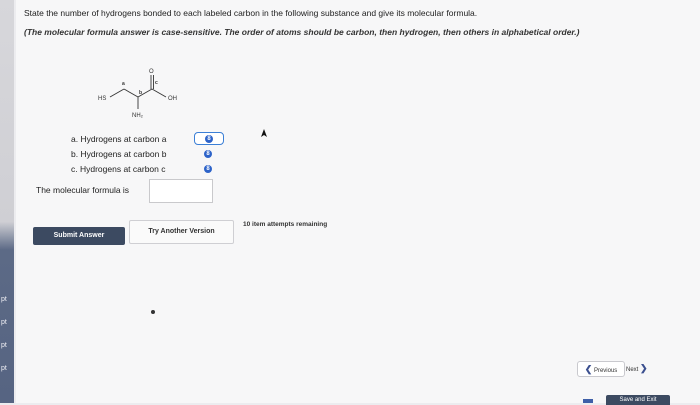 The height and width of the screenshot is (405, 700). Describe the element at coordinates (123, 84) in the screenshot. I see `carbon-a-label: a` at that location.